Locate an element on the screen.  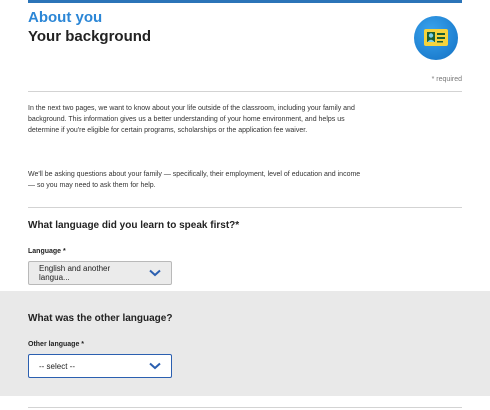
other-language-question: What was the other language? is located at coordinates (100, 318).